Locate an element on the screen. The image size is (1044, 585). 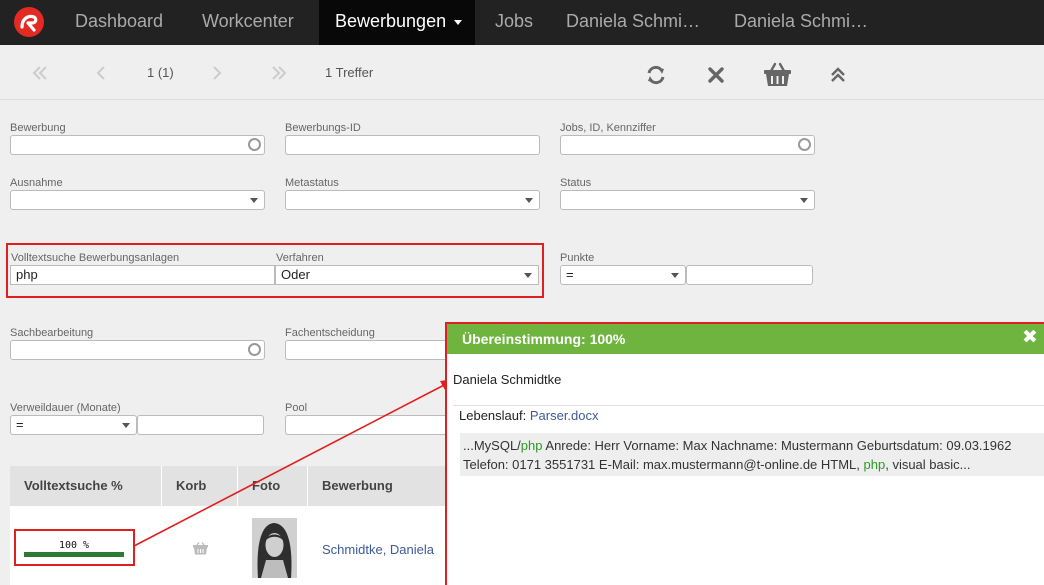
popup-cv-line: Lebenslauf: Parser.docx is located at coordinates (529, 415).